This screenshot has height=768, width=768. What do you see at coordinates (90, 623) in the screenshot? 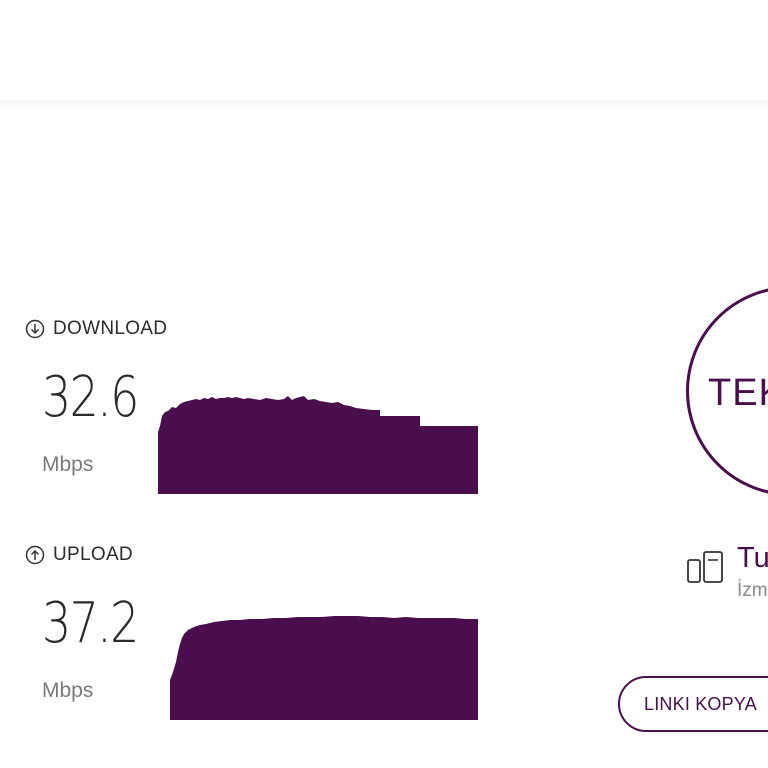
I see `upload-value: 37.2` at bounding box center [90, 623].